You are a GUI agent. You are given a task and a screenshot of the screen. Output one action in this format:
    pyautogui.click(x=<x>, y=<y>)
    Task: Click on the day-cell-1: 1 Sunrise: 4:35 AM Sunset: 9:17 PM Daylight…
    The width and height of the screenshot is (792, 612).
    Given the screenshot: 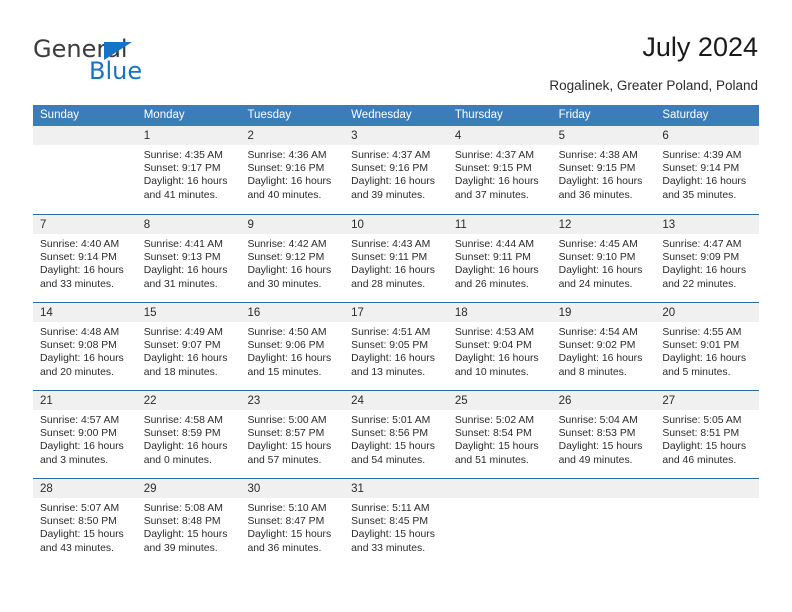 What is the action you would take?
    pyautogui.click(x=188, y=170)
    